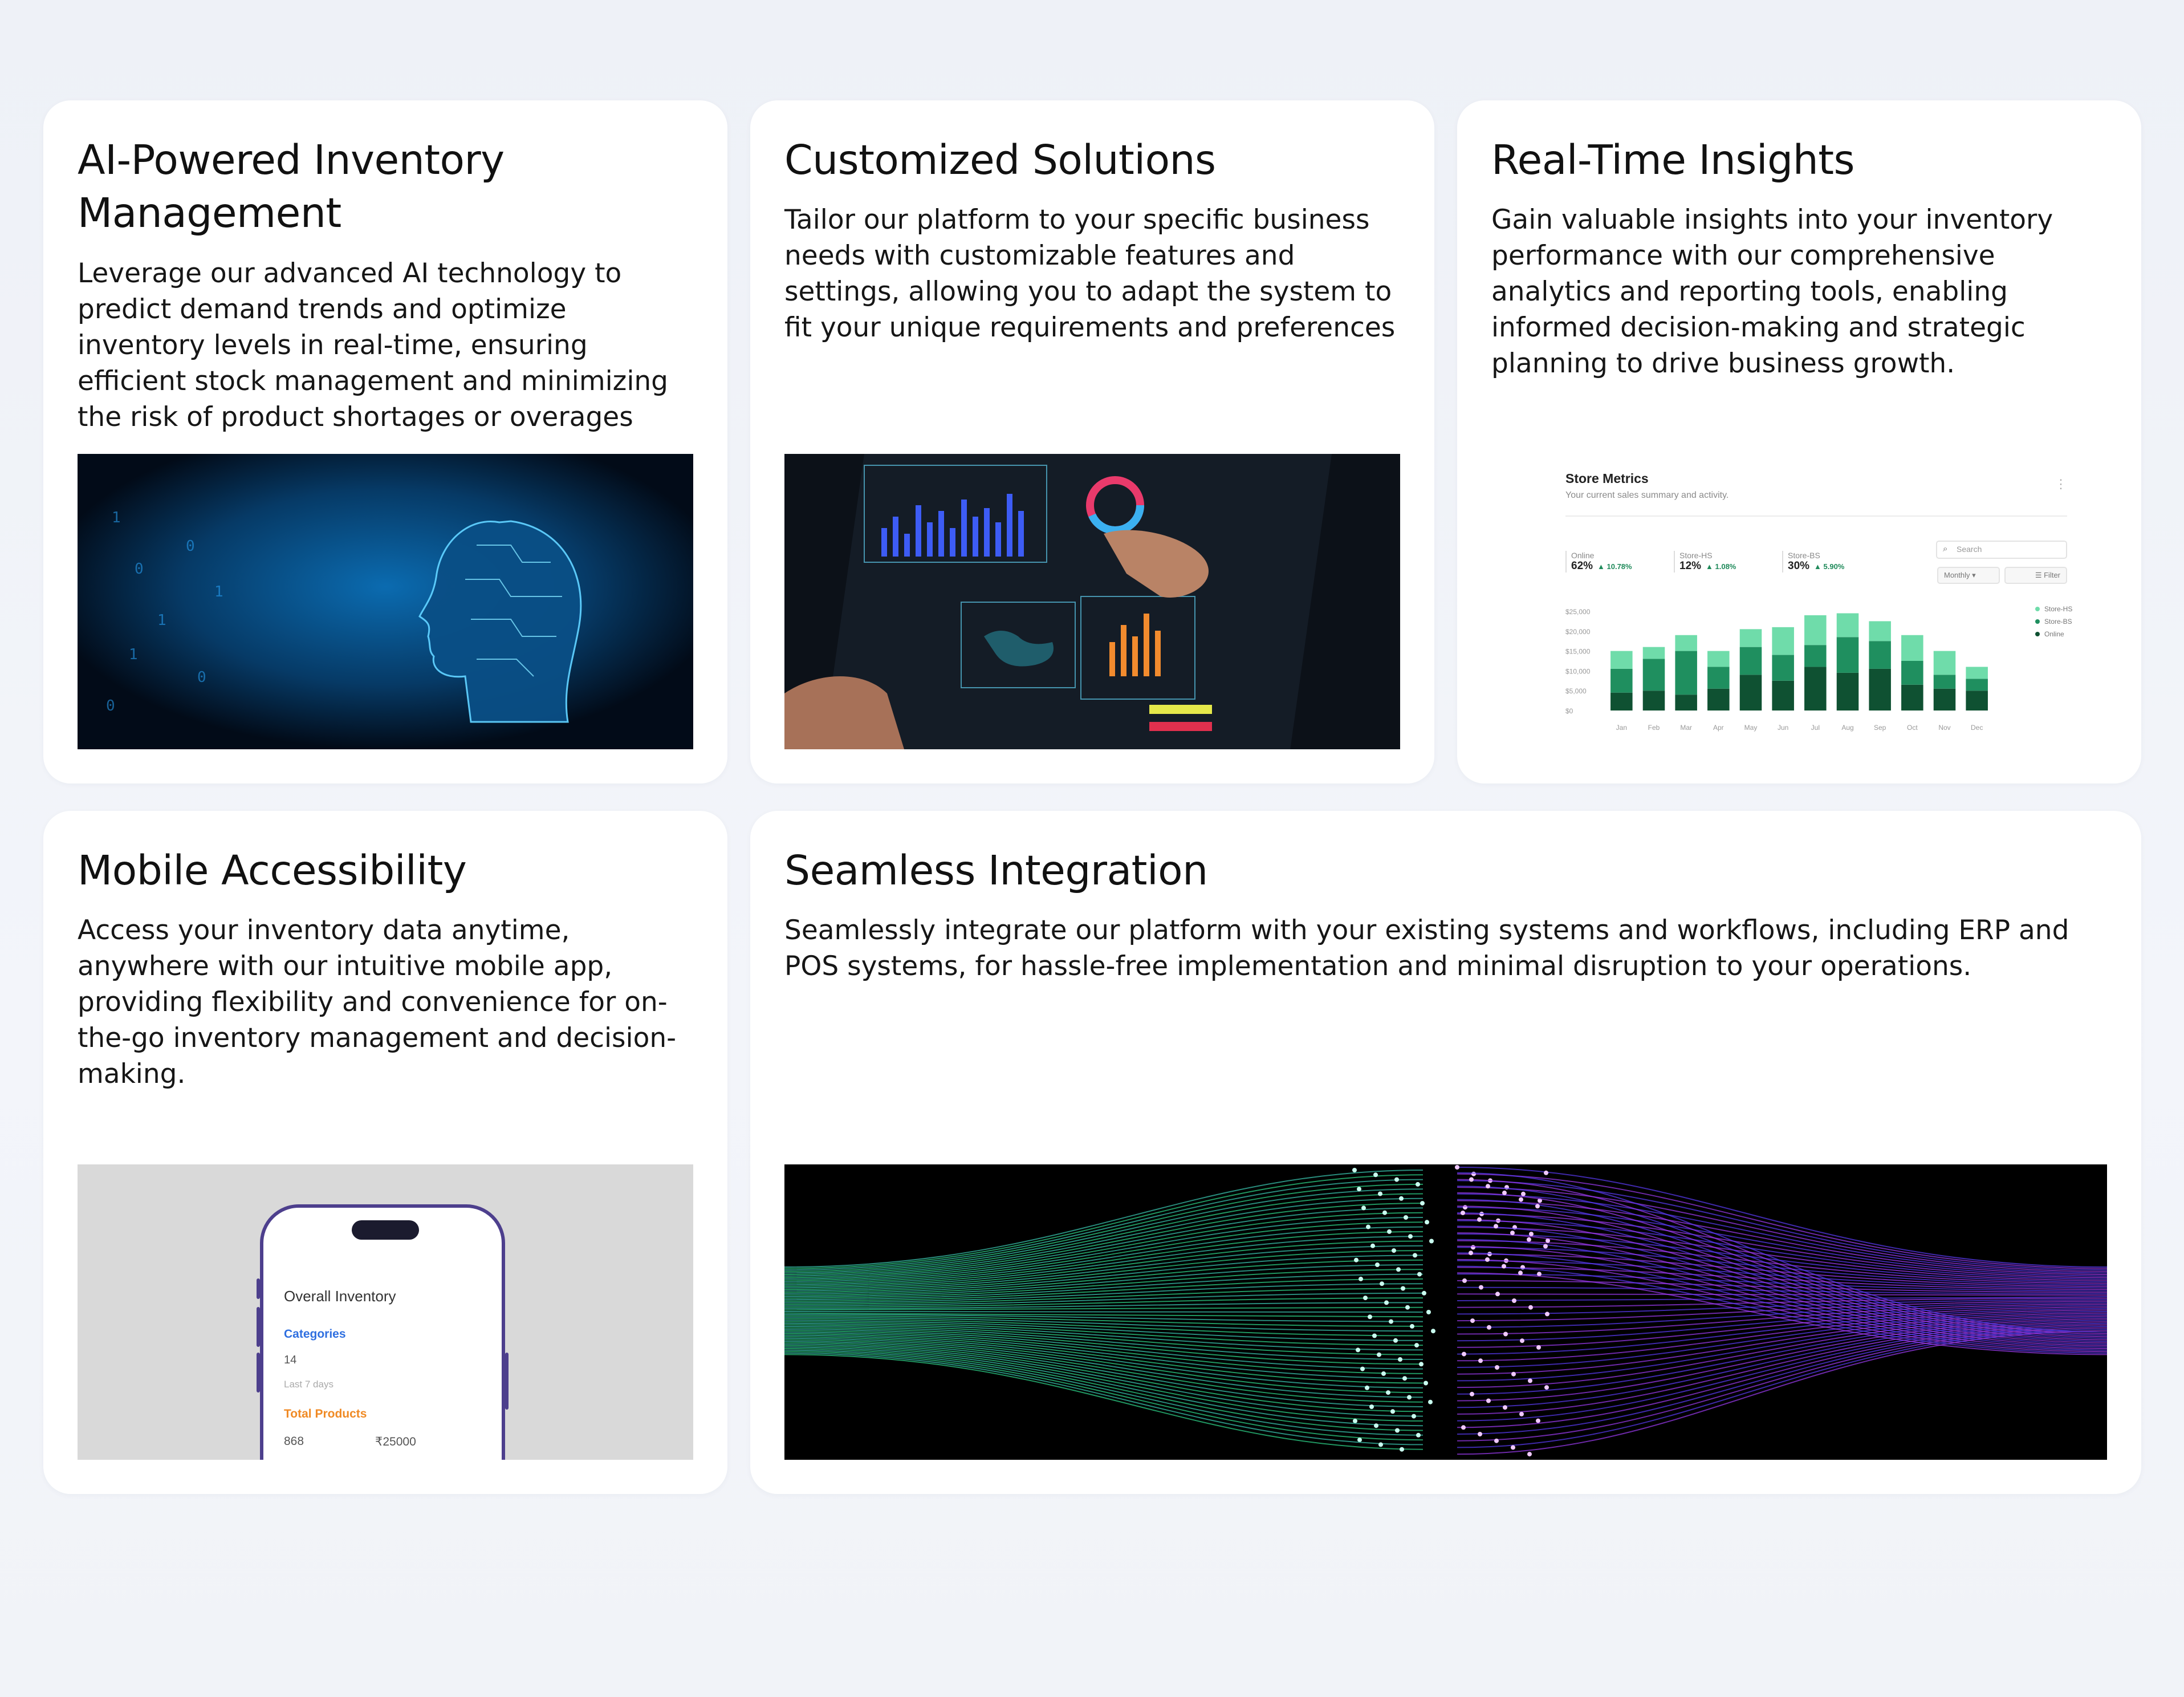 Image resolution: width=2184 pixels, height=1697 pixels. What do you see at coordinates (1654, 728) in the screenshot?
I see `x-tick-label: Feb` at bounding box center [1654, 728].